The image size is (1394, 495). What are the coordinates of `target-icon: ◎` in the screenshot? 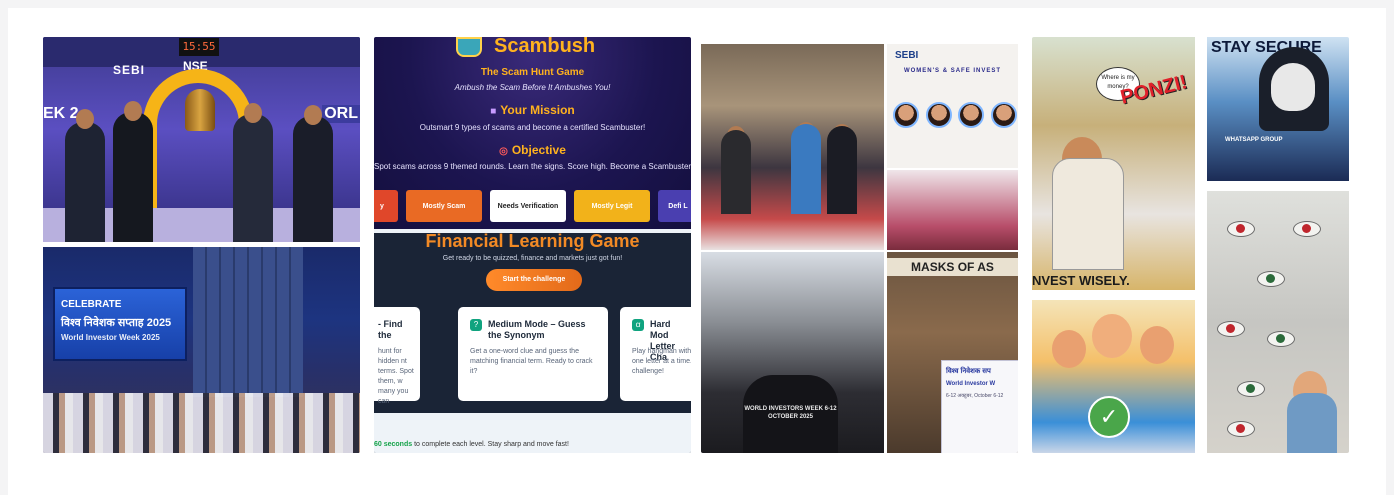 It's located at (503, 151).